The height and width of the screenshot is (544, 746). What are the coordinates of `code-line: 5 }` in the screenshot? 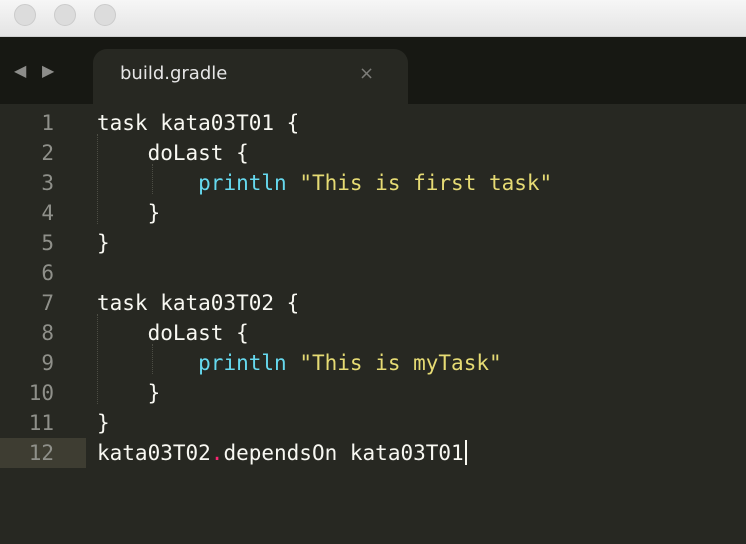 It's located at (373, 243).